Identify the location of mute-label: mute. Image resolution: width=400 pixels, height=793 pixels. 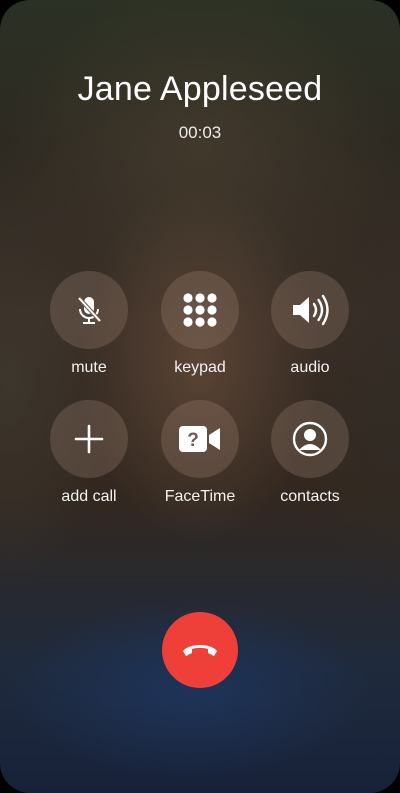
(89, 367).